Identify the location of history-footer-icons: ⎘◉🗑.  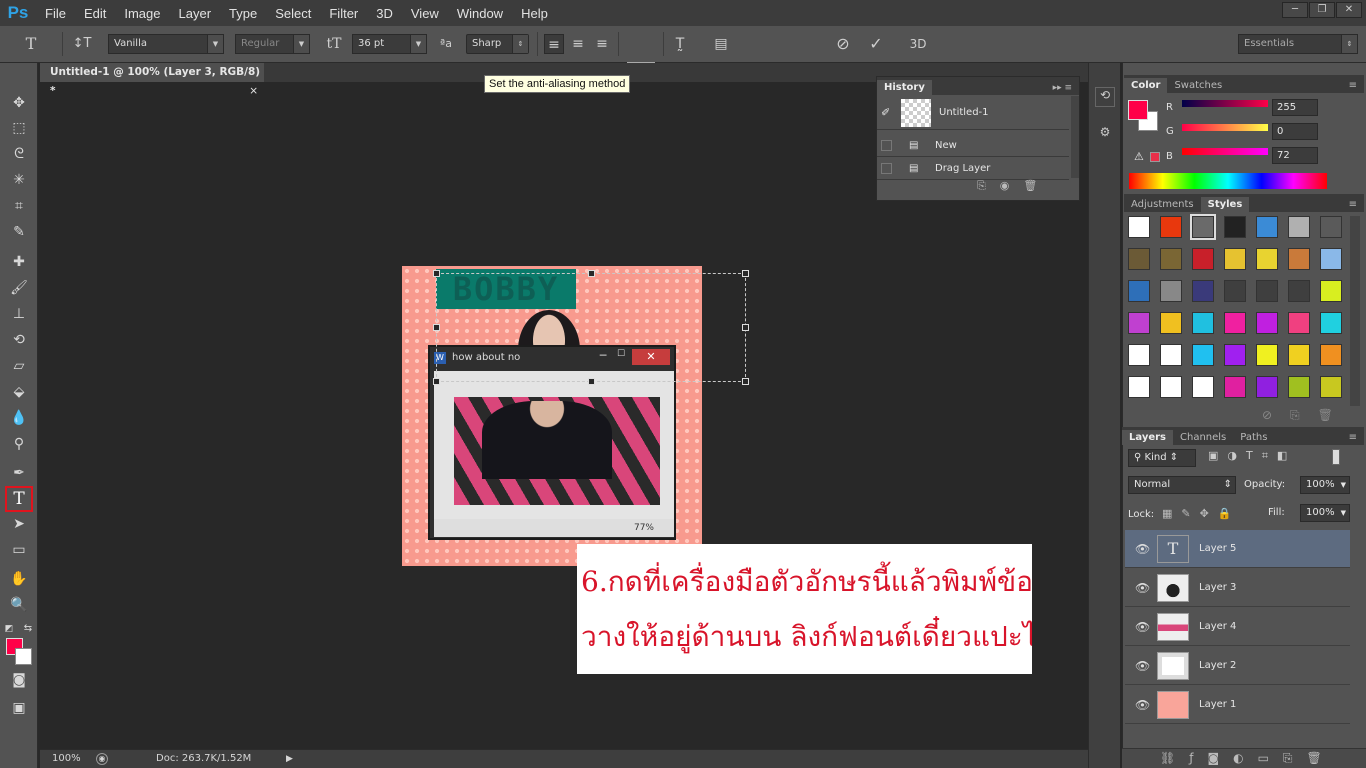
(1014, 186).